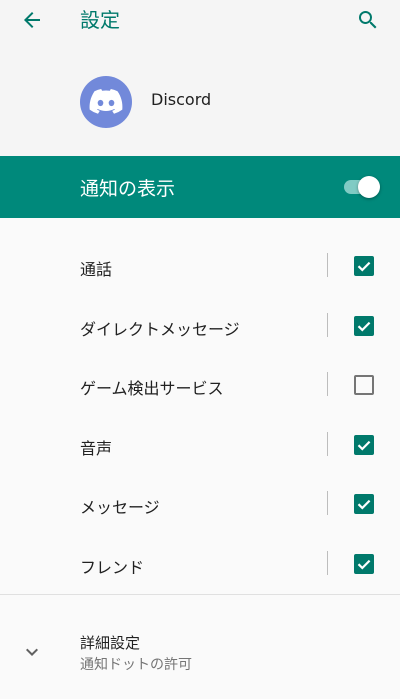 Image resolution: width=400 pixels, height=699 pixels. Describe the element at coordinates (120, 507) in the screenshot. I see `category-label: メッセージ` at that location.